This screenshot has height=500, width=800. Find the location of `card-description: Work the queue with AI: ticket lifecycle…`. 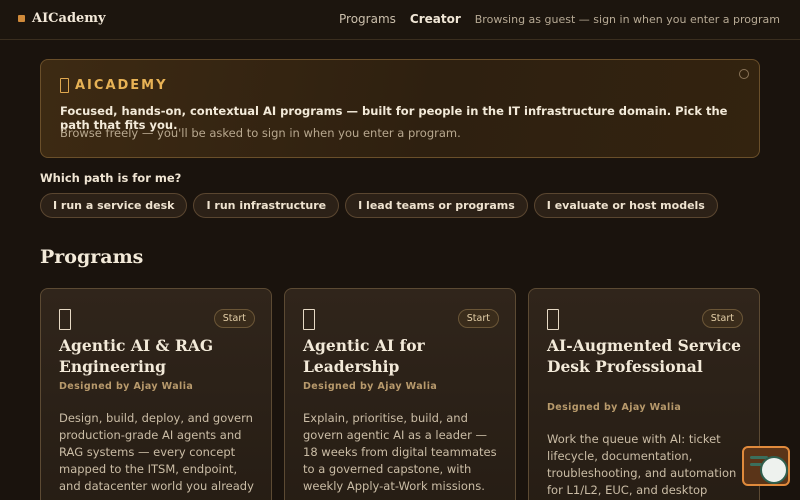

card-description: Work the queue with AI: ticket lifecycle… is located at coordinates (642, 464).